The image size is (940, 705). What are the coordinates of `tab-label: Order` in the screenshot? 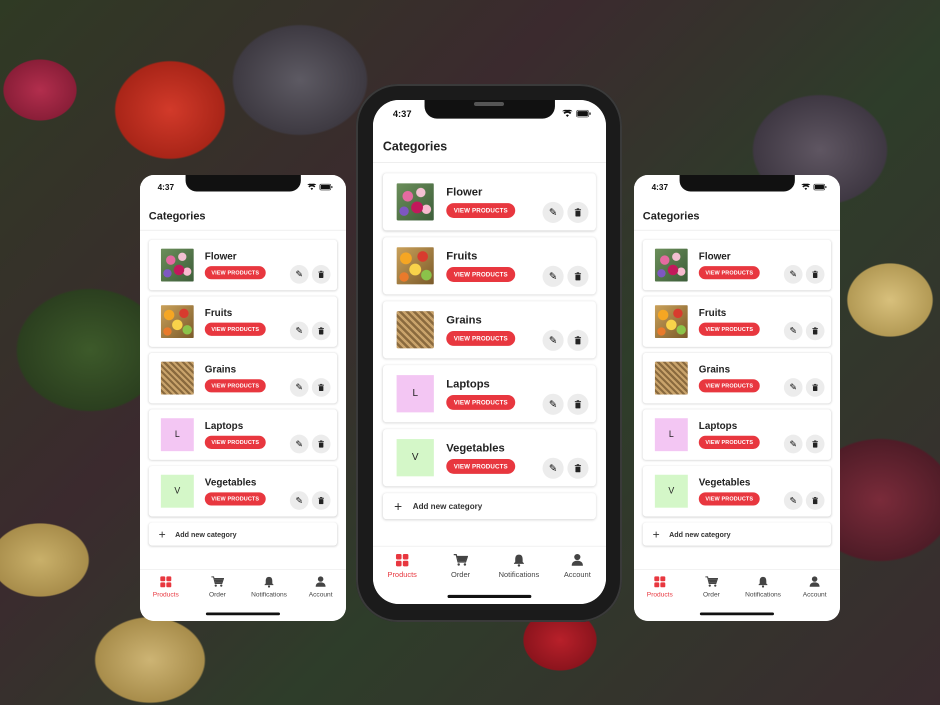 It's located at (461, 574).